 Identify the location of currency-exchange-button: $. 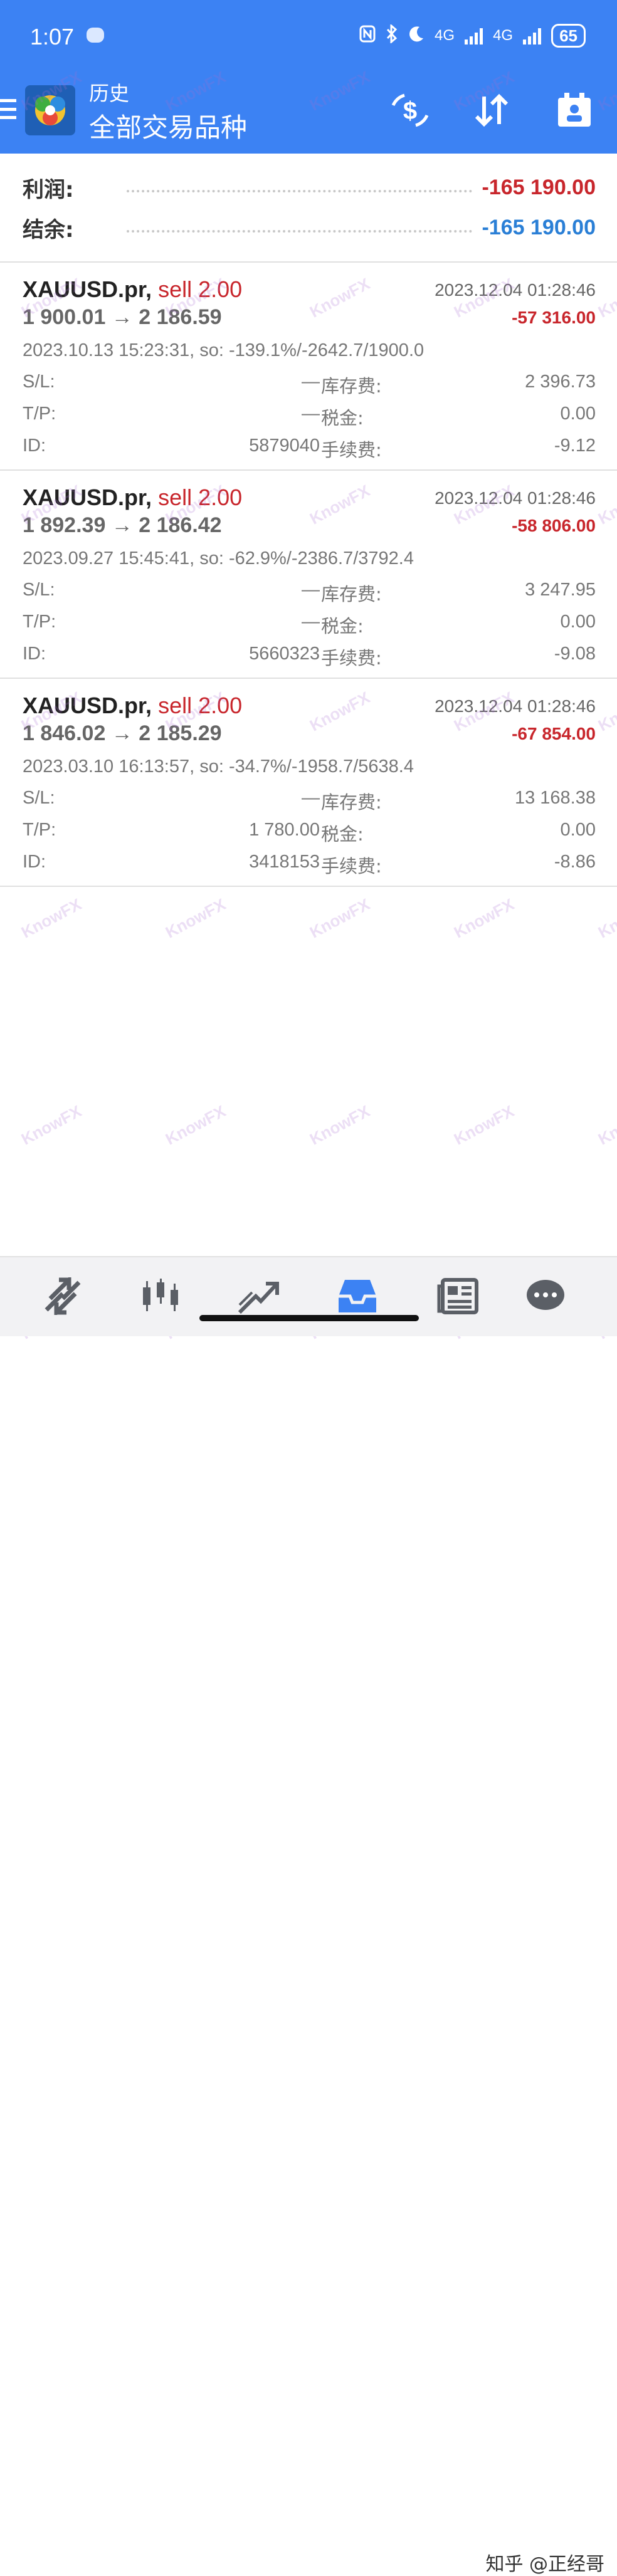
(411, 110).